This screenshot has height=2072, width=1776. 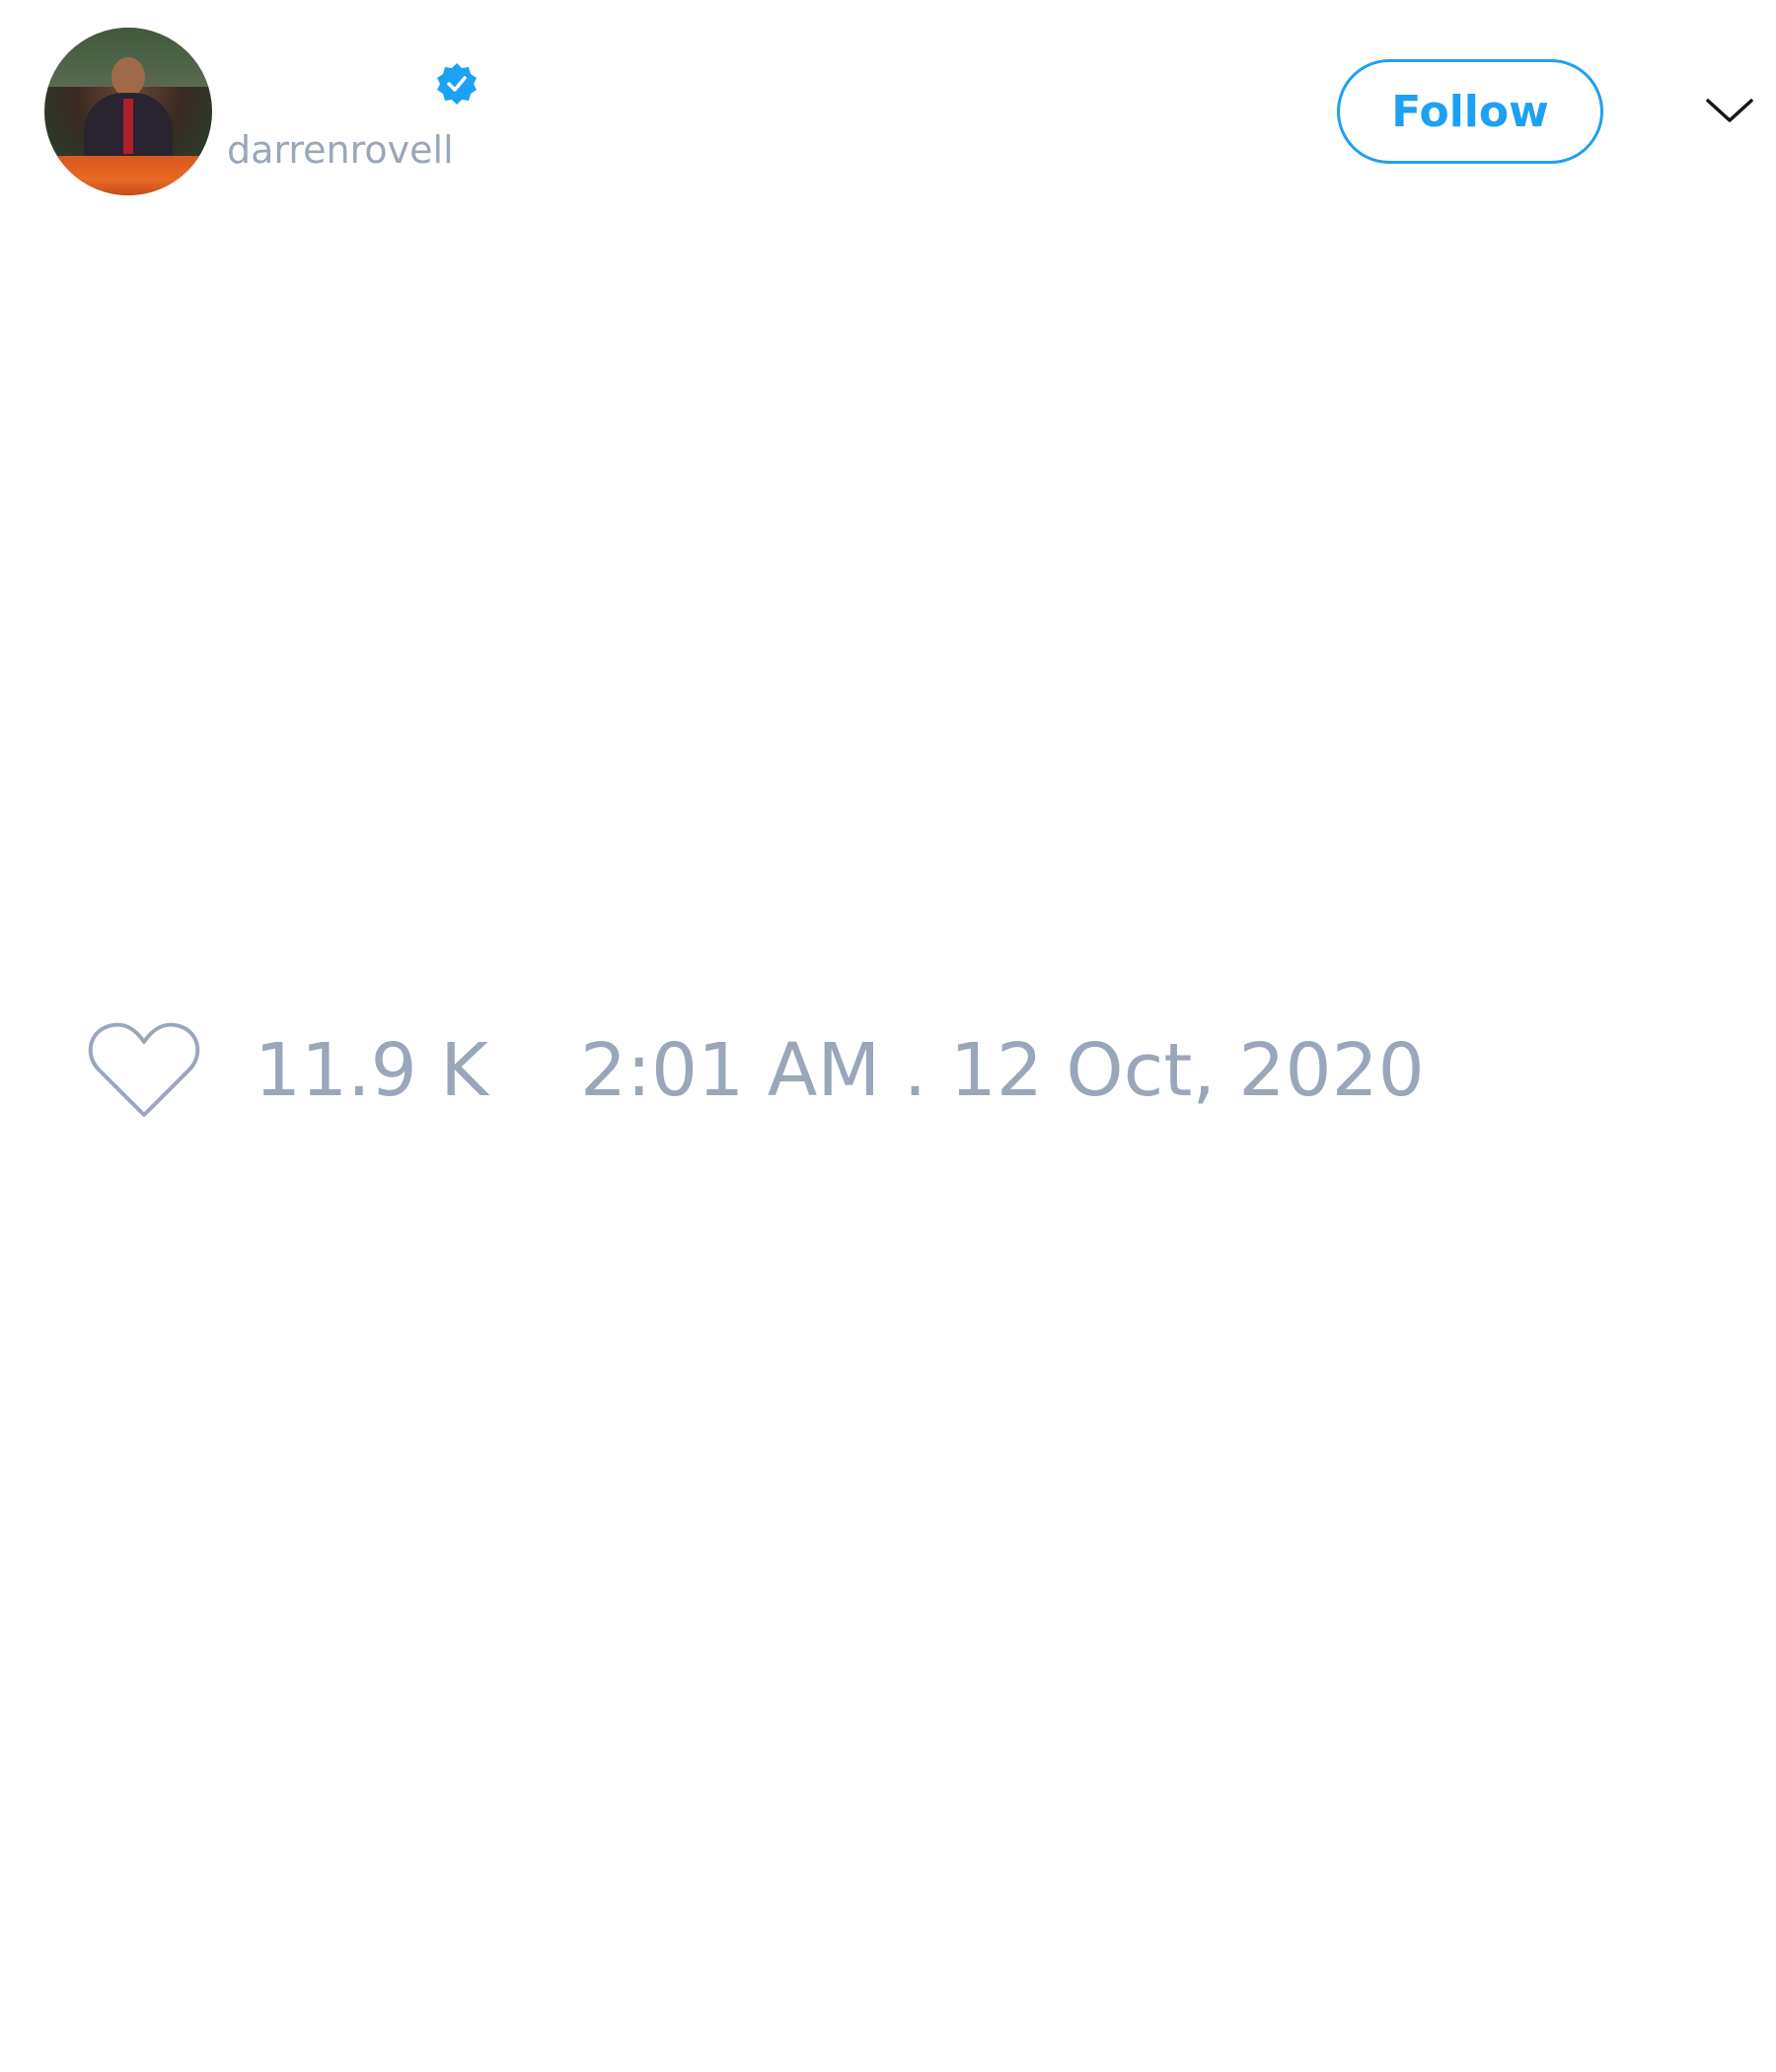 I want to click on avatar-ground, so click(x=128, y=176).